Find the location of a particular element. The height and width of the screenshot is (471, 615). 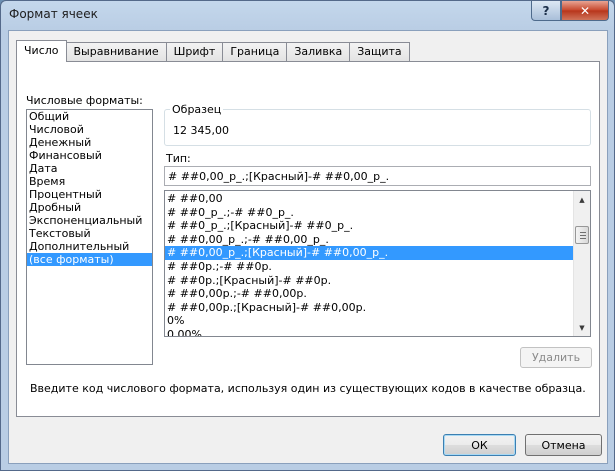

tab-alignment: Выравнивание is located at coordinates (116, 51).